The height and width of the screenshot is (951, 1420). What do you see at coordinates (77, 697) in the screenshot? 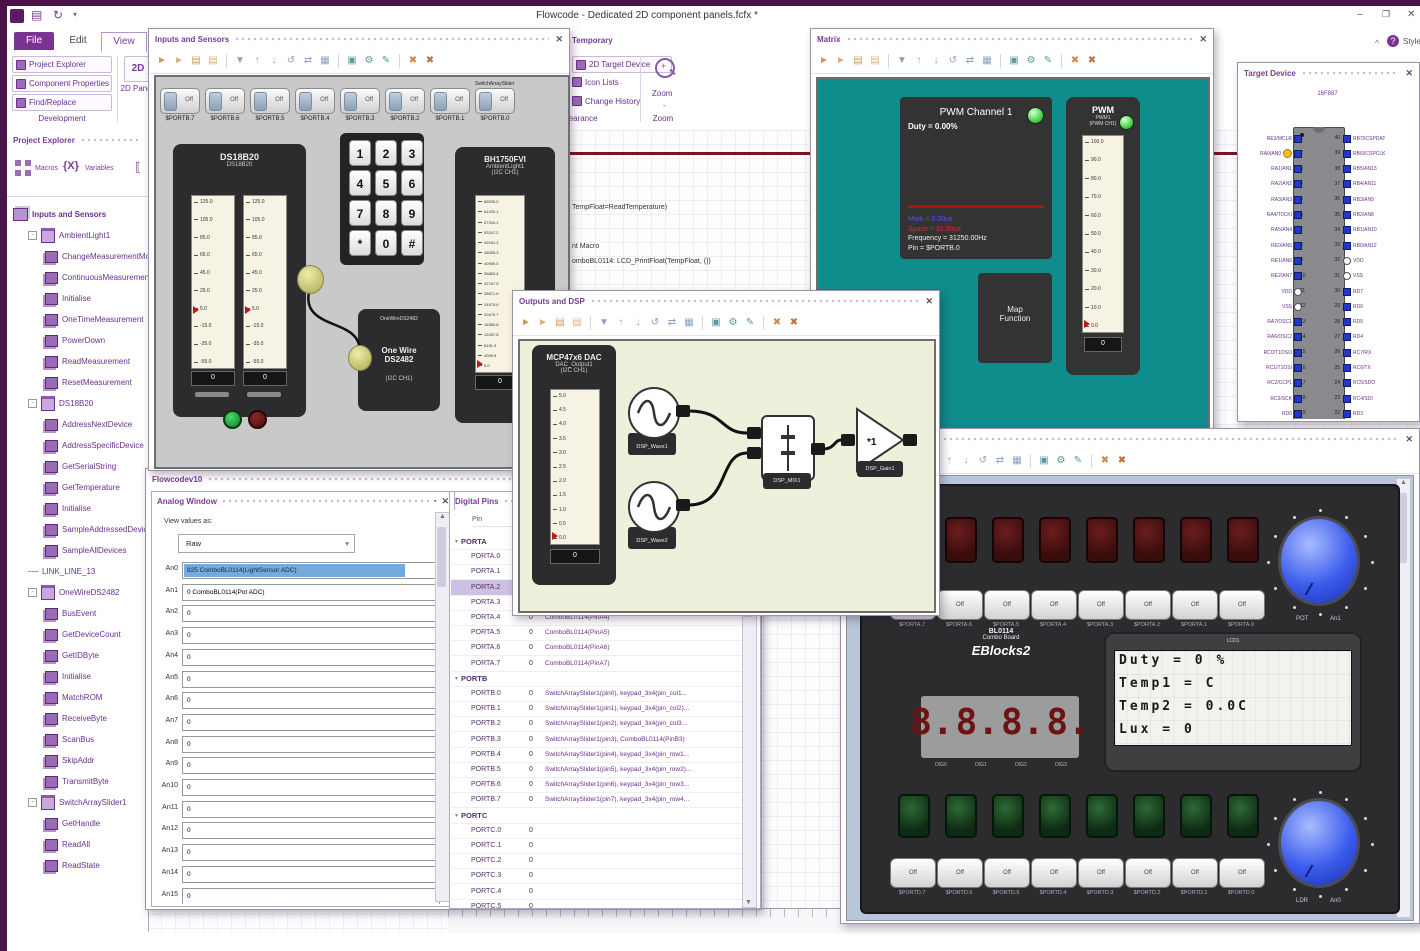
I see `tree-macro-matchrom: MatchROM` at bounding box center [77, 697].